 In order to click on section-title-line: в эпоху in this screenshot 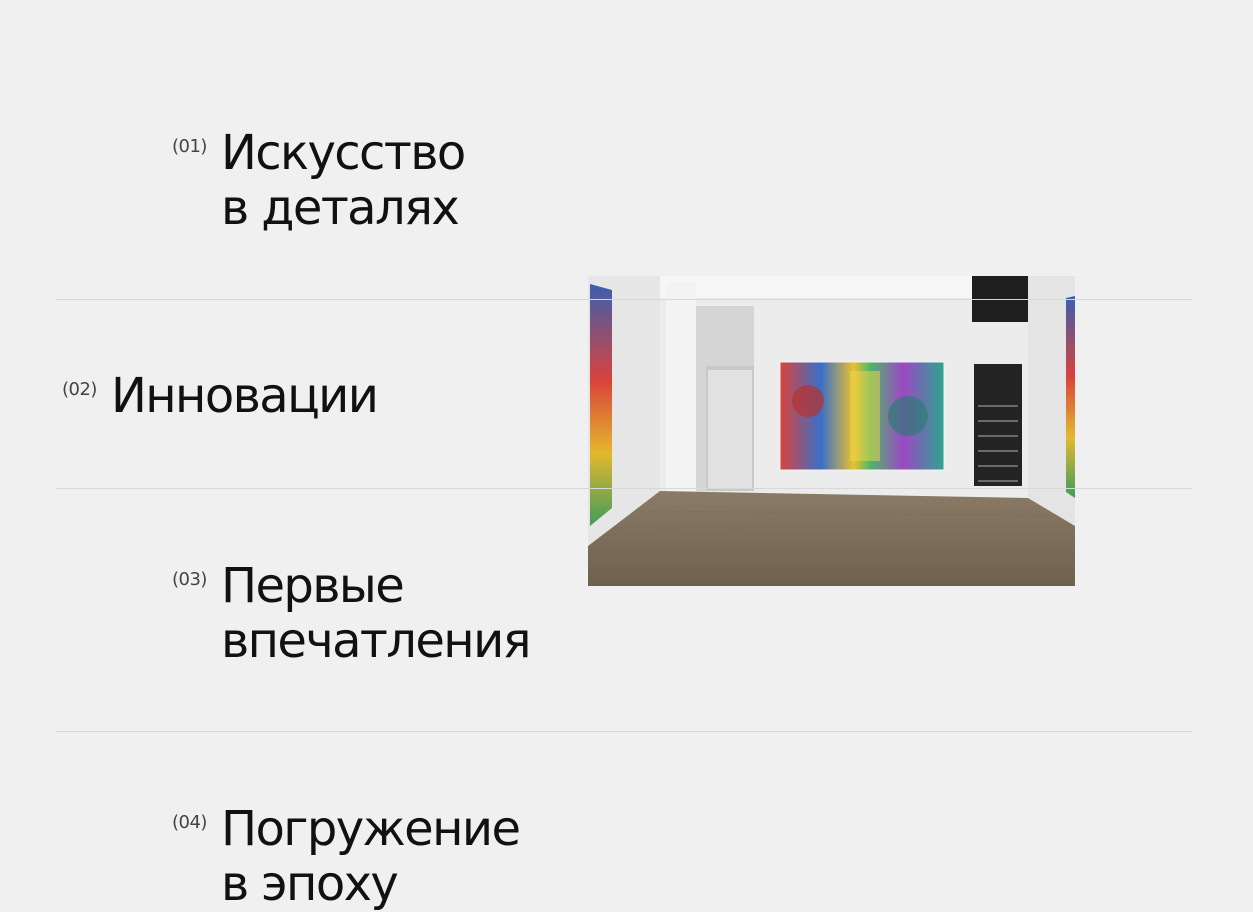, I will do `click(309, 884)`.